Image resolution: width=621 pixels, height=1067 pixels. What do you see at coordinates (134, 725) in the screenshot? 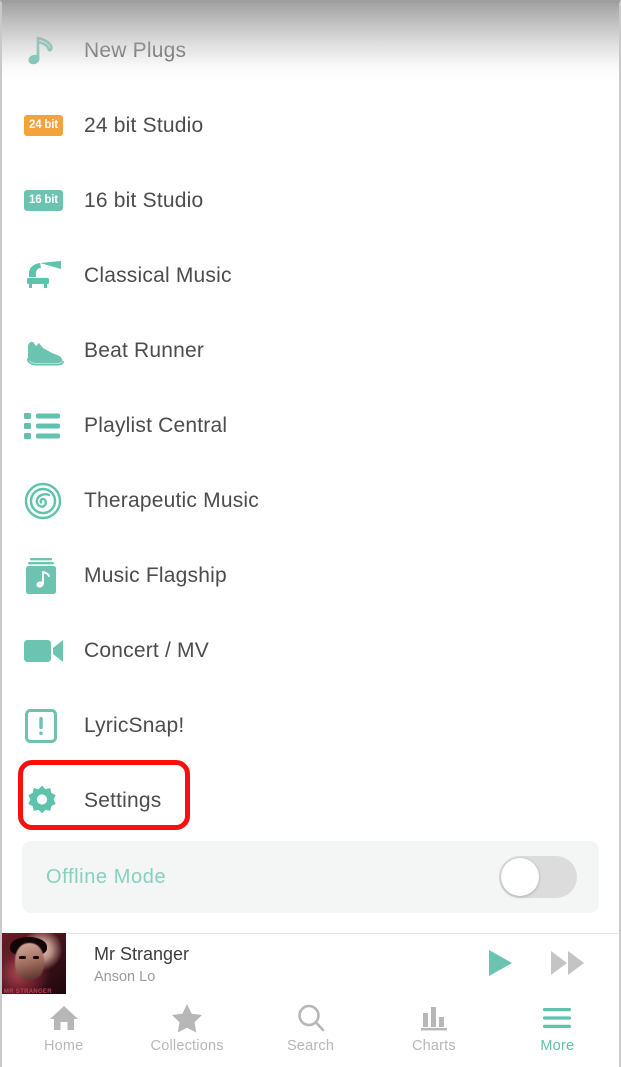
I see `menu-item-label: LyricSnap!` at bounding box center [134, 725].